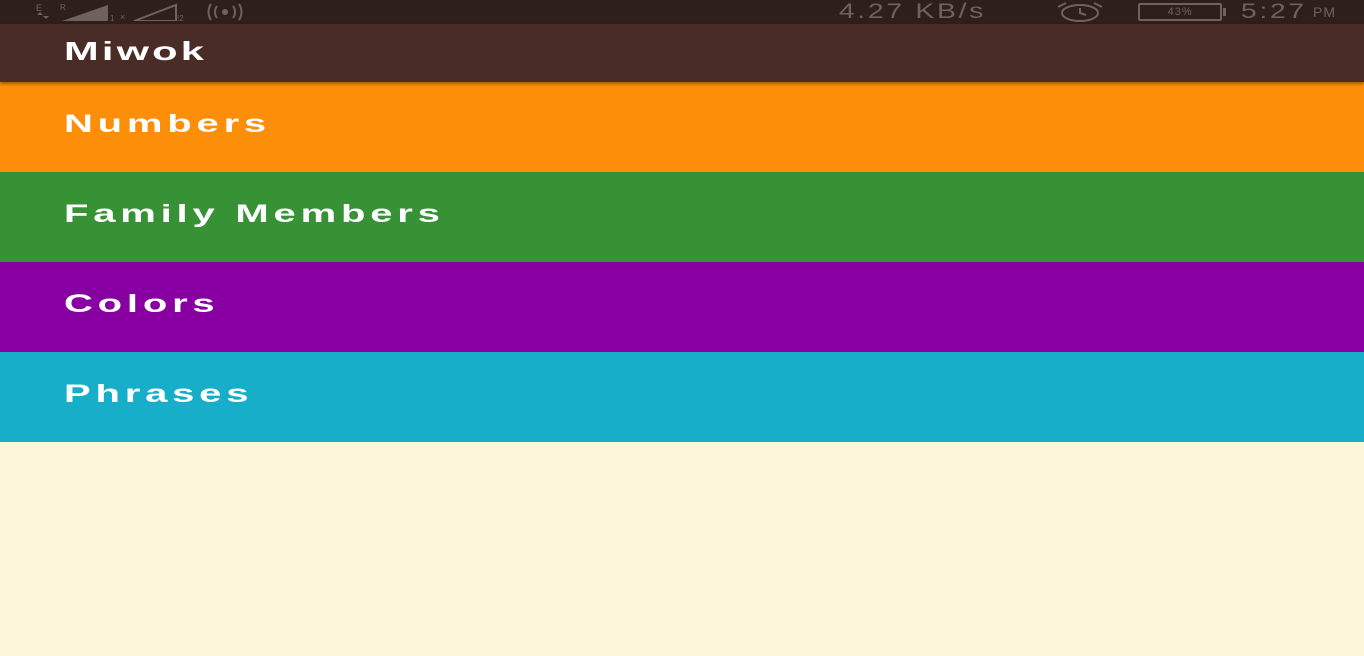 This screenshot has width=1364, height=656. I want to click on app-bar: Miwok, so click(682, 53).